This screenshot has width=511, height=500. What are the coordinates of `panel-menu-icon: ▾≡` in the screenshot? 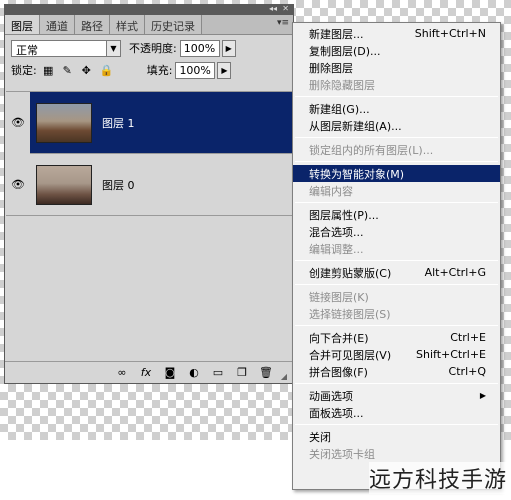 It's located at (283, 23).